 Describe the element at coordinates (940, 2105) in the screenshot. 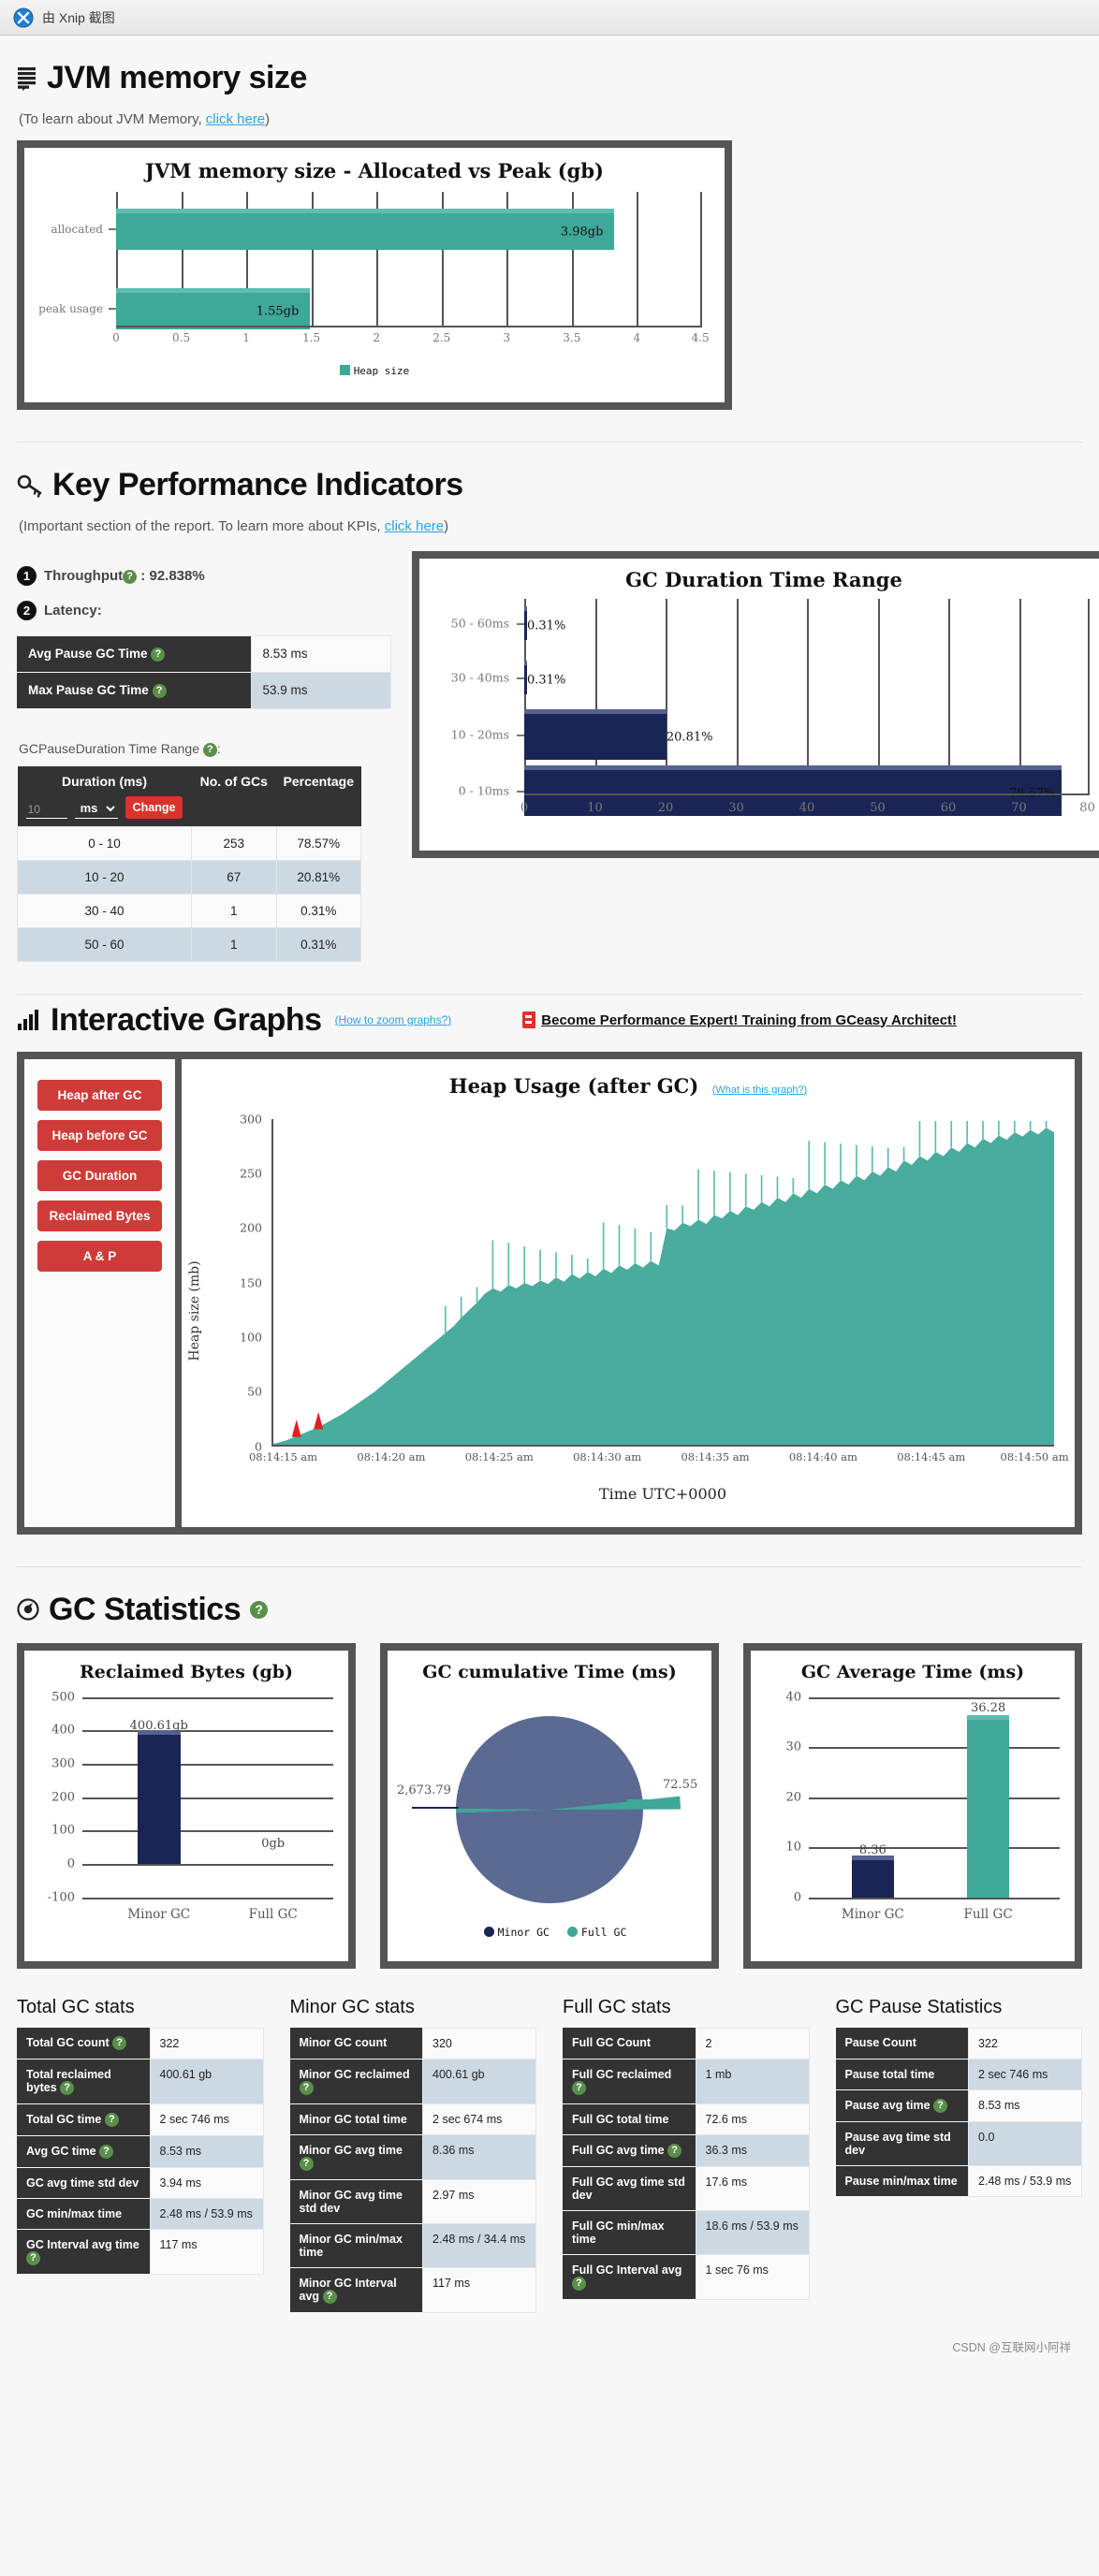

I see `ps-help-2-icon: ?` at that location.